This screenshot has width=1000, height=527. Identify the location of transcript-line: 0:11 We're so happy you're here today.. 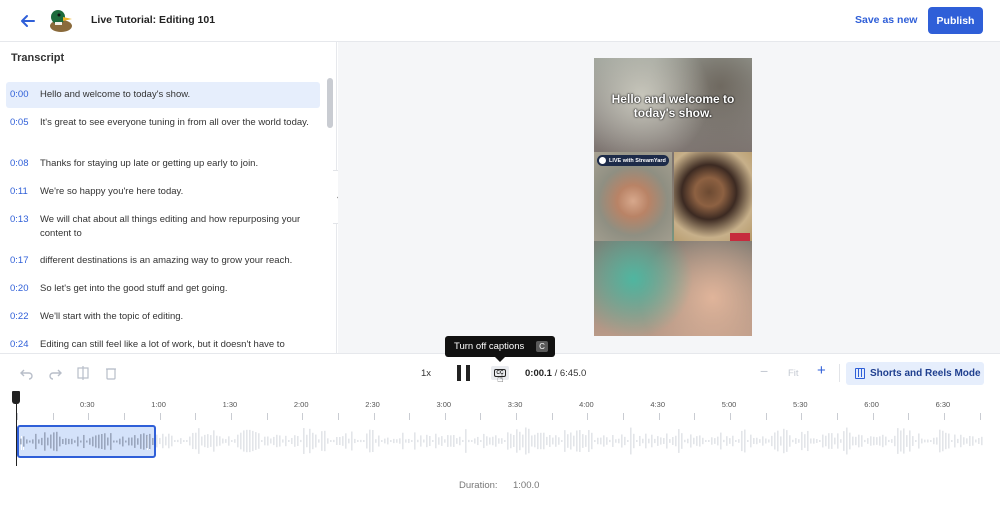
(163, 189).